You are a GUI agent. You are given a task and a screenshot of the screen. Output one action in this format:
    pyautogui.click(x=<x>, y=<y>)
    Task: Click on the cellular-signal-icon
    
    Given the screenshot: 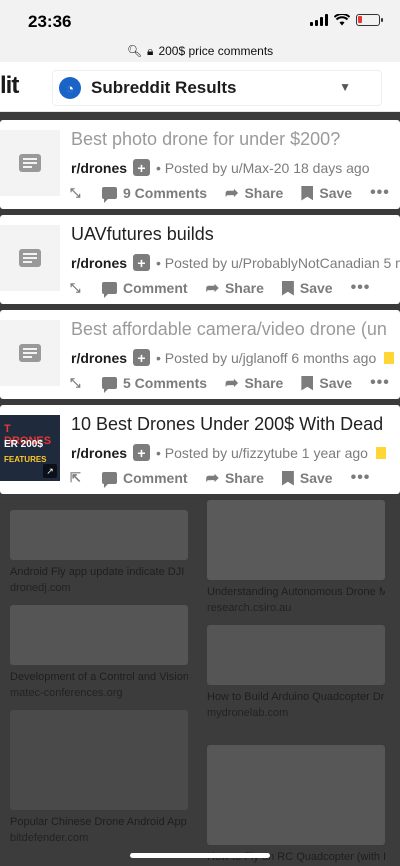 What is the action you would take?
    pyautogui.click(x=319, y=20)
    